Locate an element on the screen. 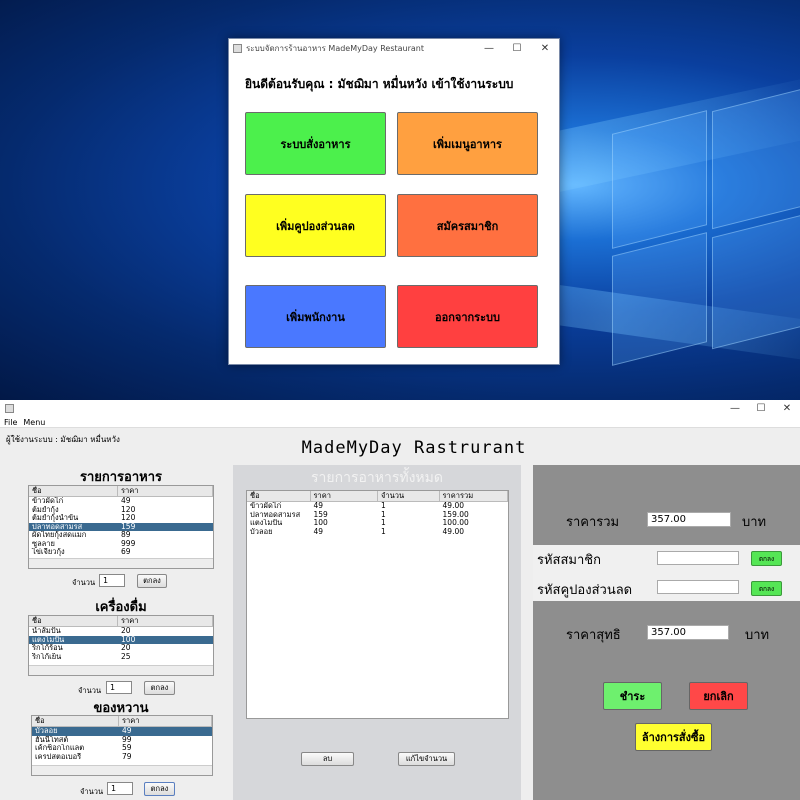 The height and width of the screenshot is (800, 800). logout-button: ออกจากระบบ is located at coordinates (467, 316).